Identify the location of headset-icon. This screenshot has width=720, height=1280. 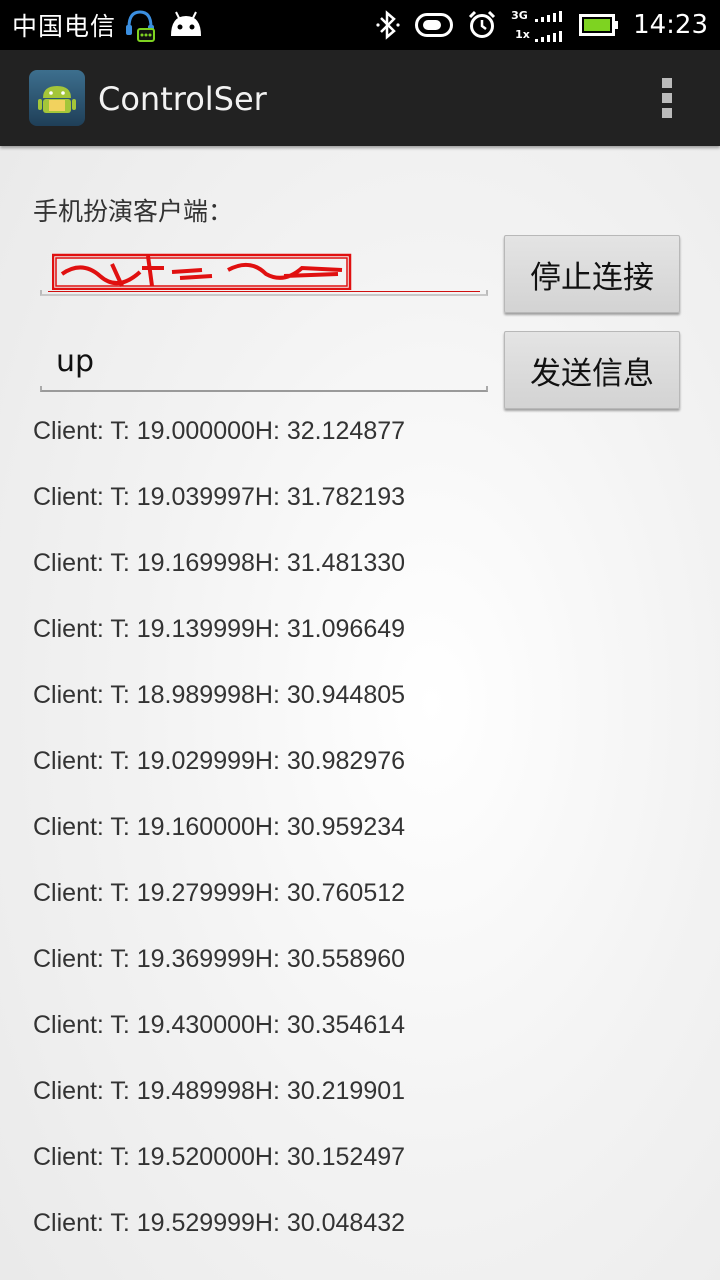
(140, 25).